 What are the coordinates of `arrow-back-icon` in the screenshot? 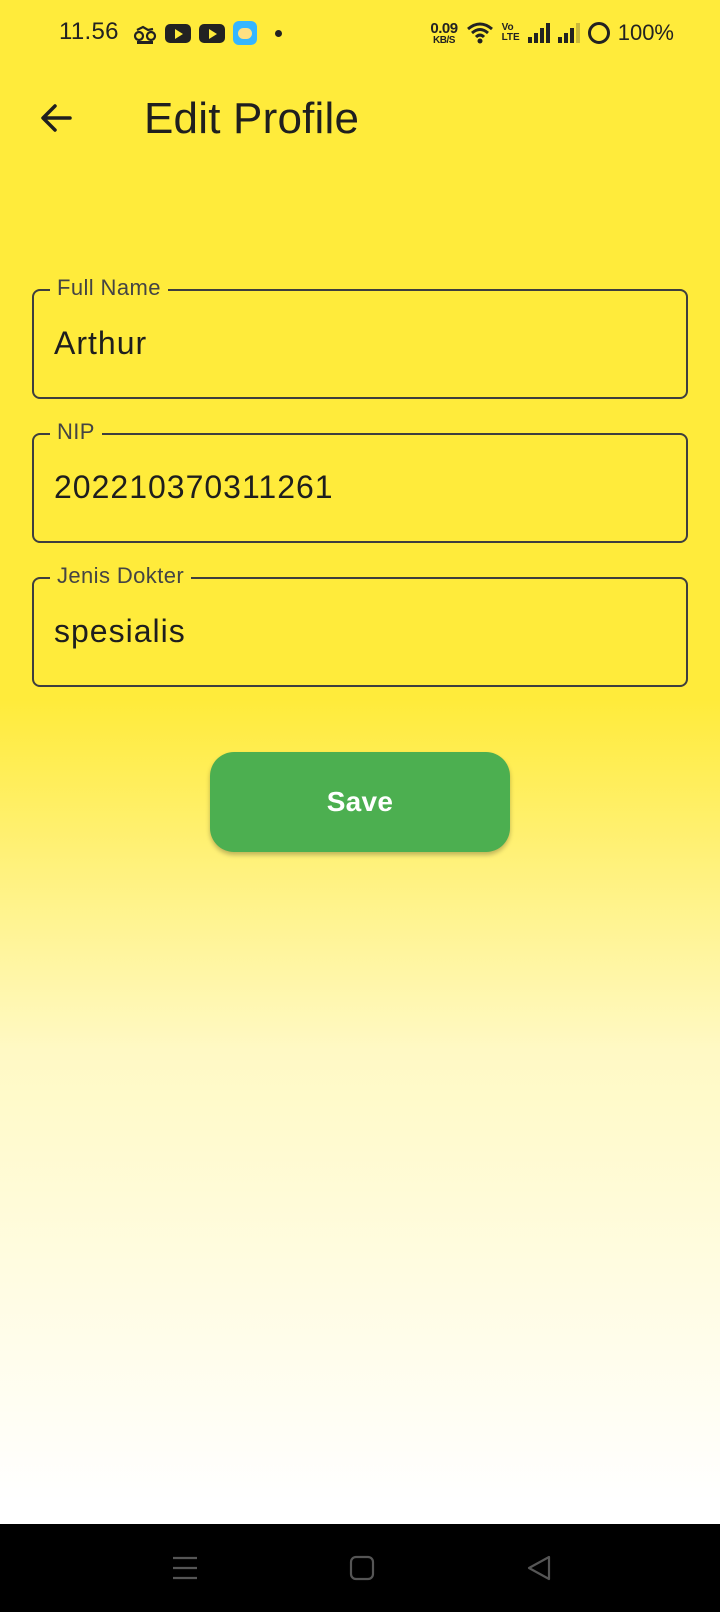 It's located at (56, 118).